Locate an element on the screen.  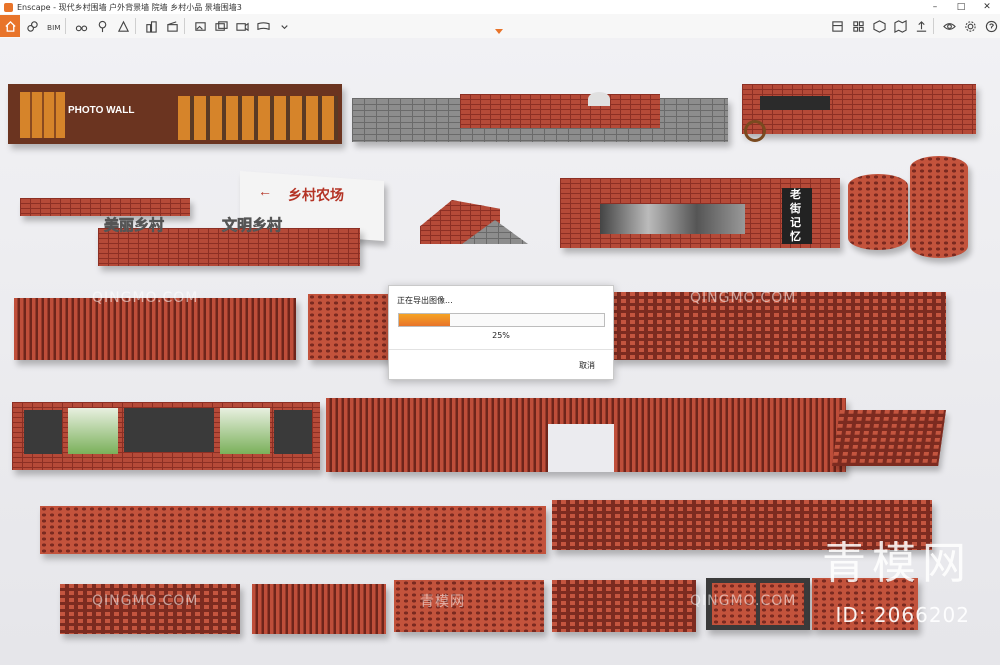
help-button is located at coordinates (991, 26).